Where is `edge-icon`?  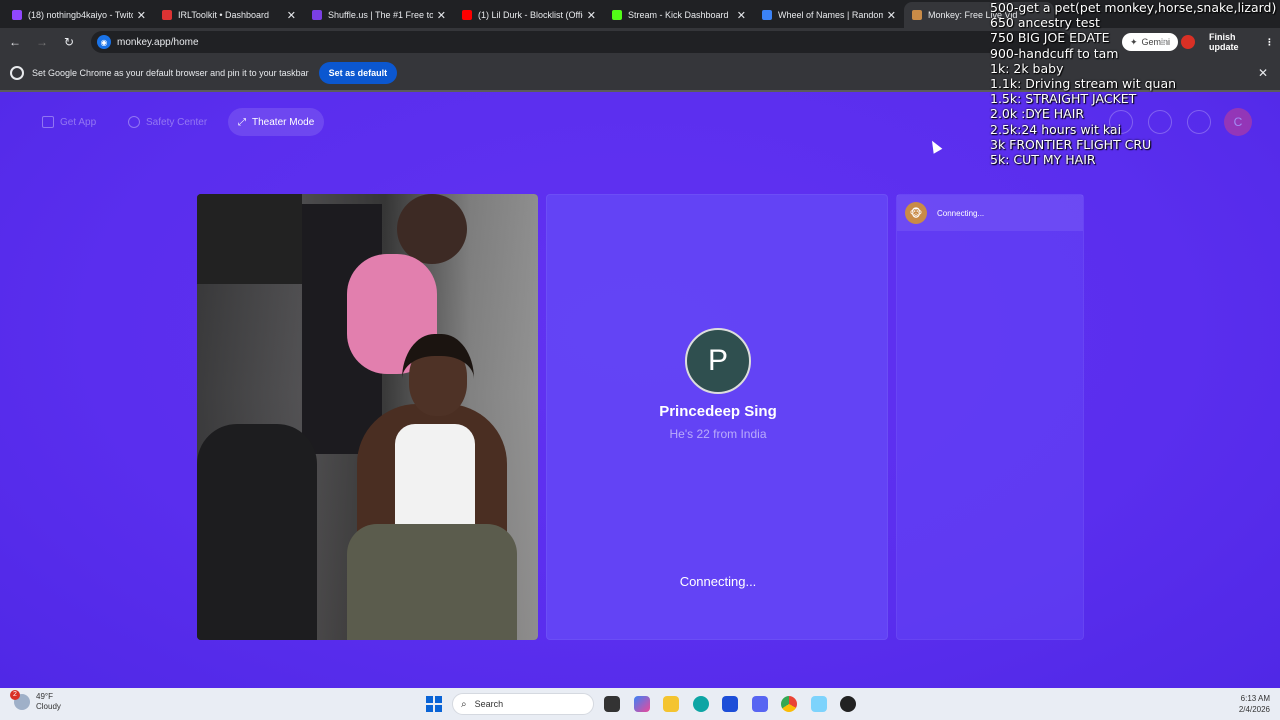
edge-icon is located at coordinates (701, 704).